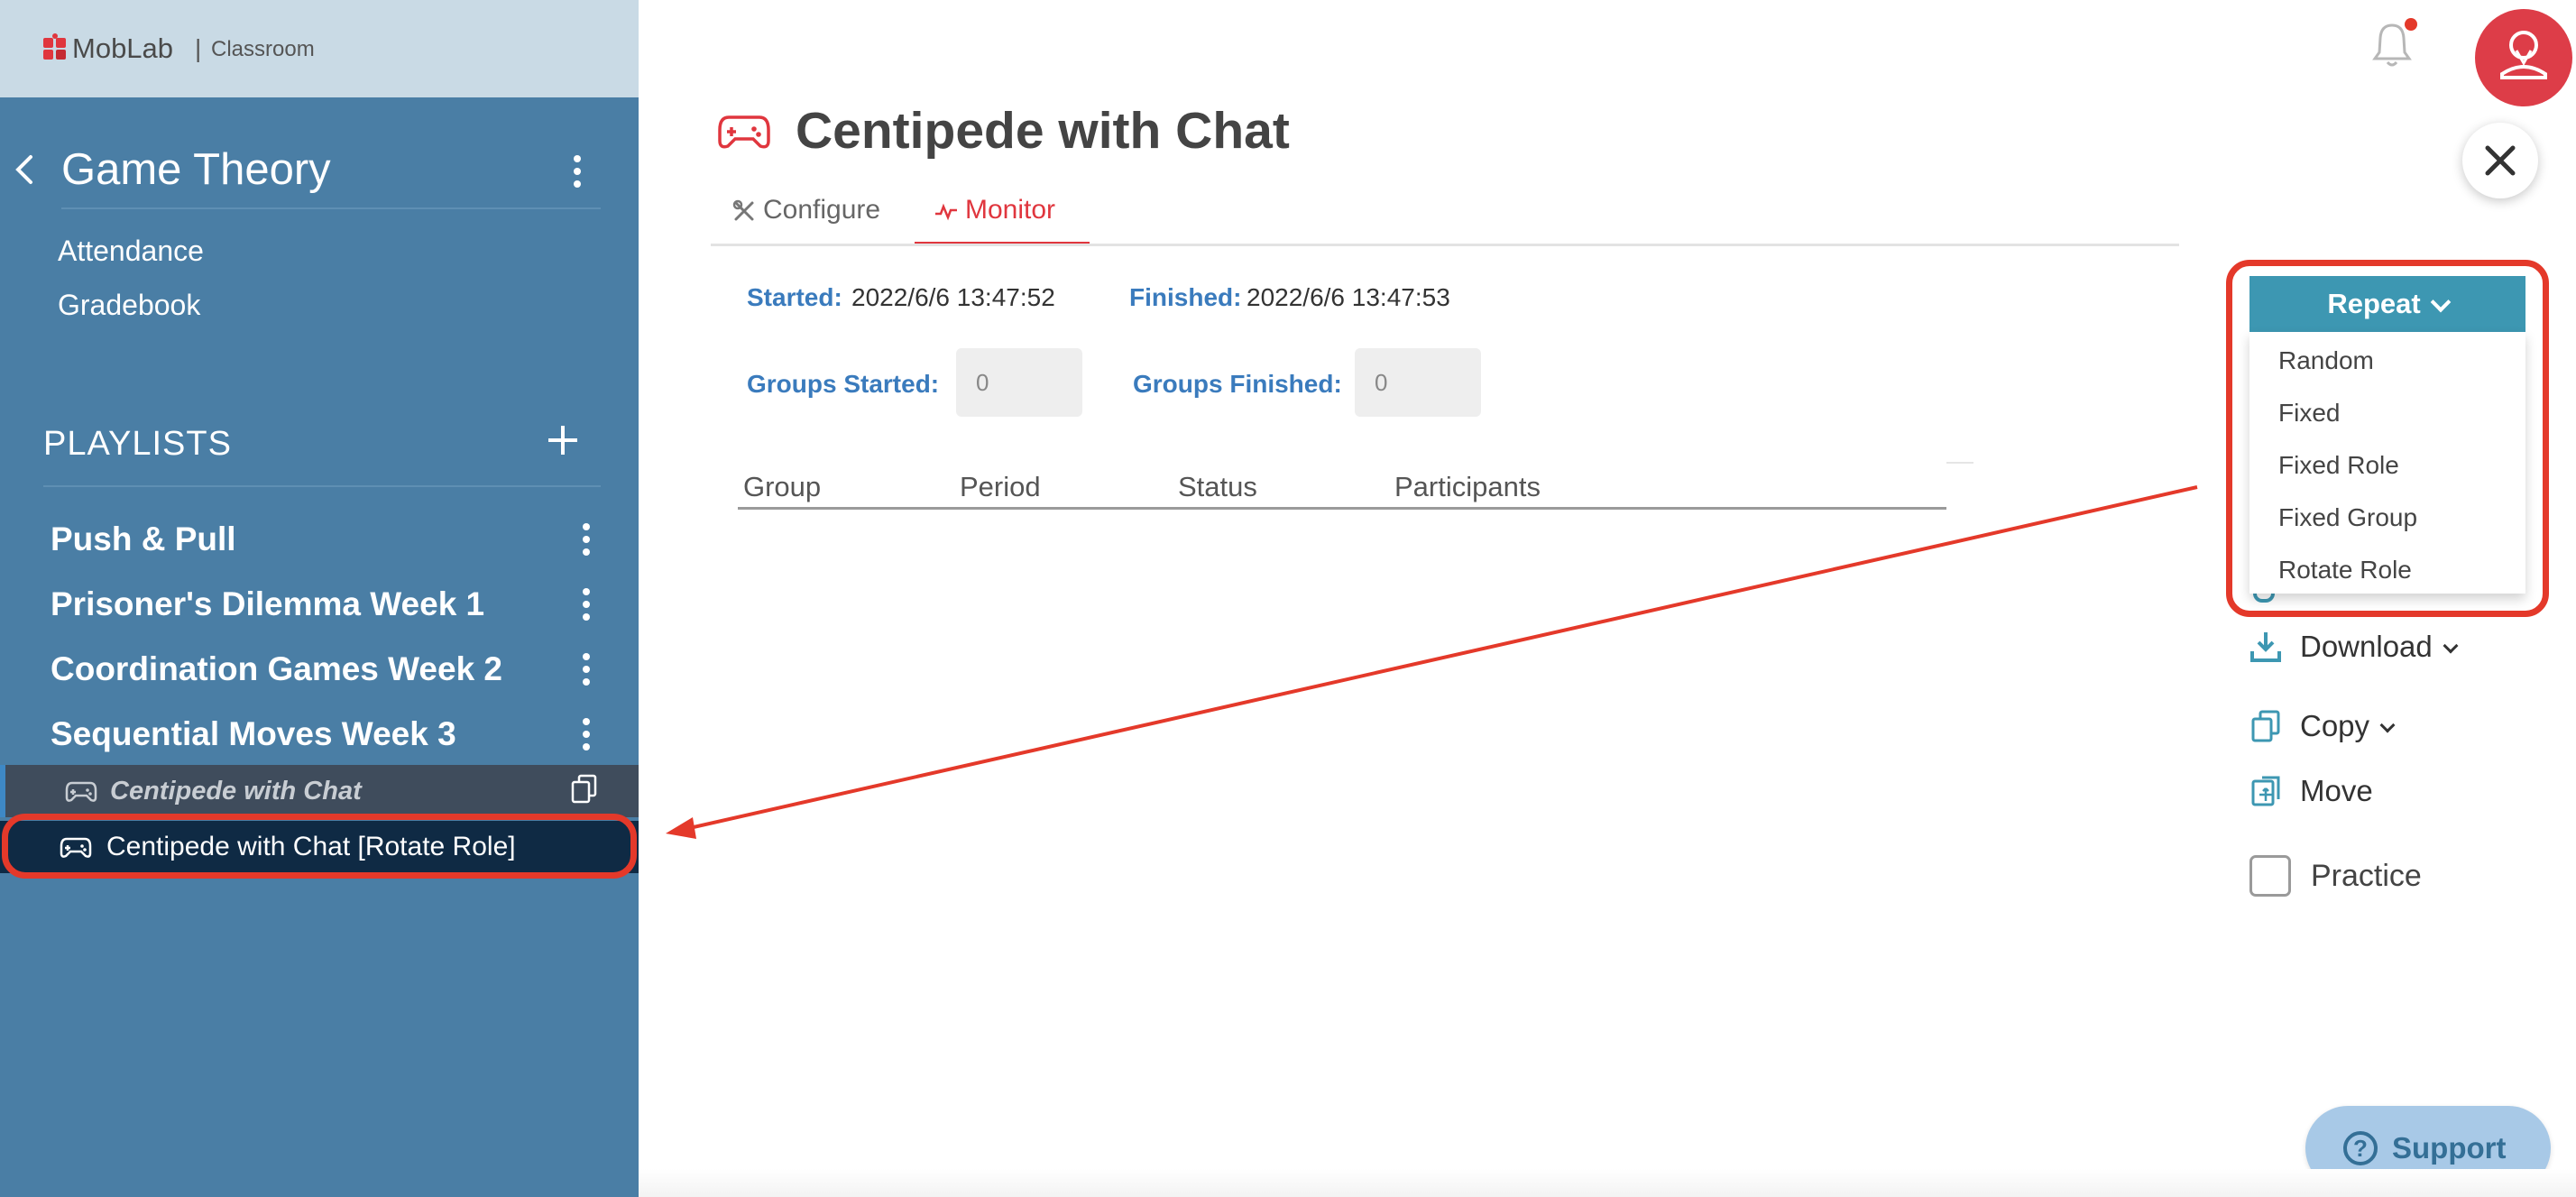 The height and width of the screenshot is (1197, 2576). I want to click on footer-shadow, so click(1607, 1183).